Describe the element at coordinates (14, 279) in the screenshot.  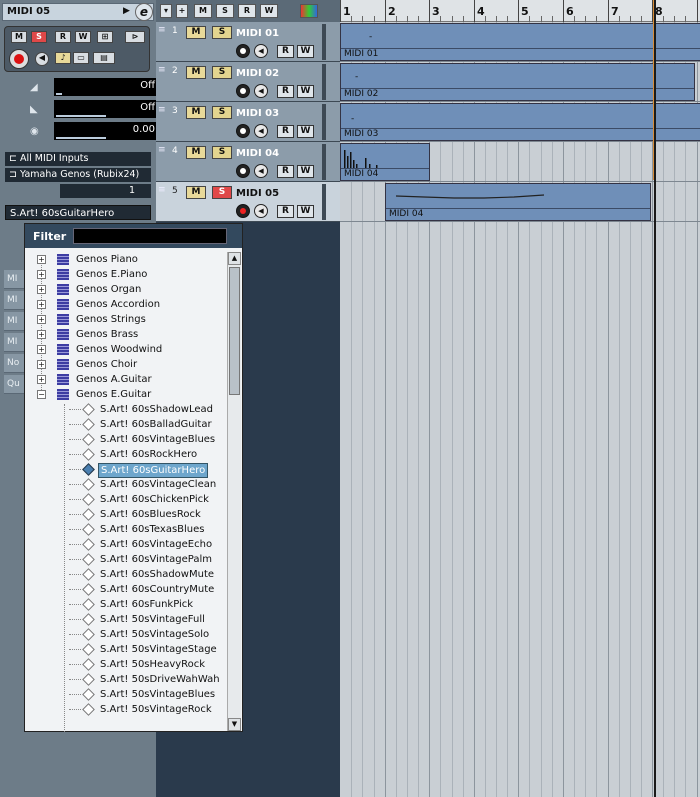
I see `inspector-tab-1: MI` at that location.